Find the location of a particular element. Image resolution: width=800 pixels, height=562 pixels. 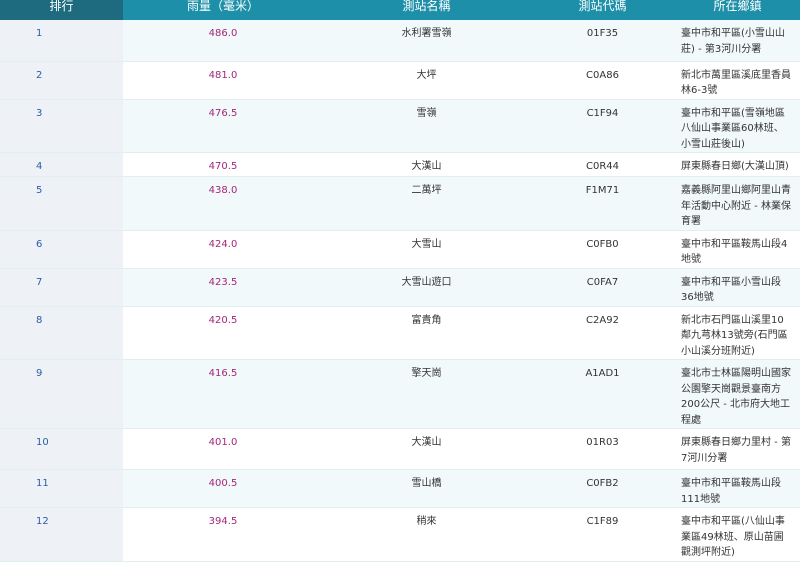

station-code-cell: 01F35 is located at coordinates (602, 41).